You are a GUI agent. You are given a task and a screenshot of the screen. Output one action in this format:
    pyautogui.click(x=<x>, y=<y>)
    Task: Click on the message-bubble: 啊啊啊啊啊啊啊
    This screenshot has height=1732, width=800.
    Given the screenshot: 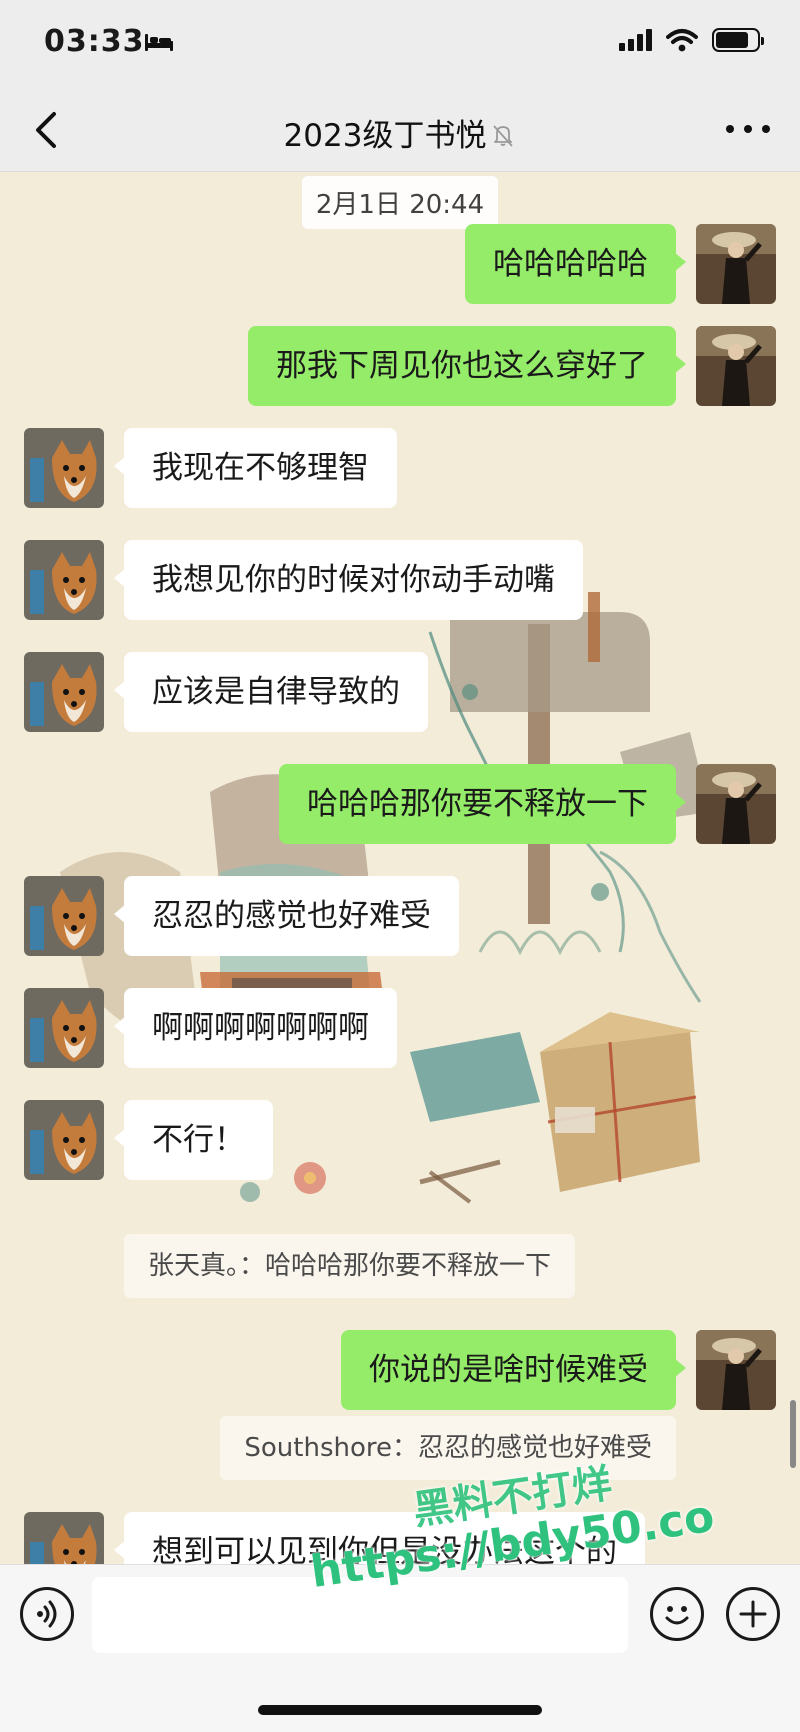 What is the action you would take?
    pyautogui.click(x=255, y=1028)
    